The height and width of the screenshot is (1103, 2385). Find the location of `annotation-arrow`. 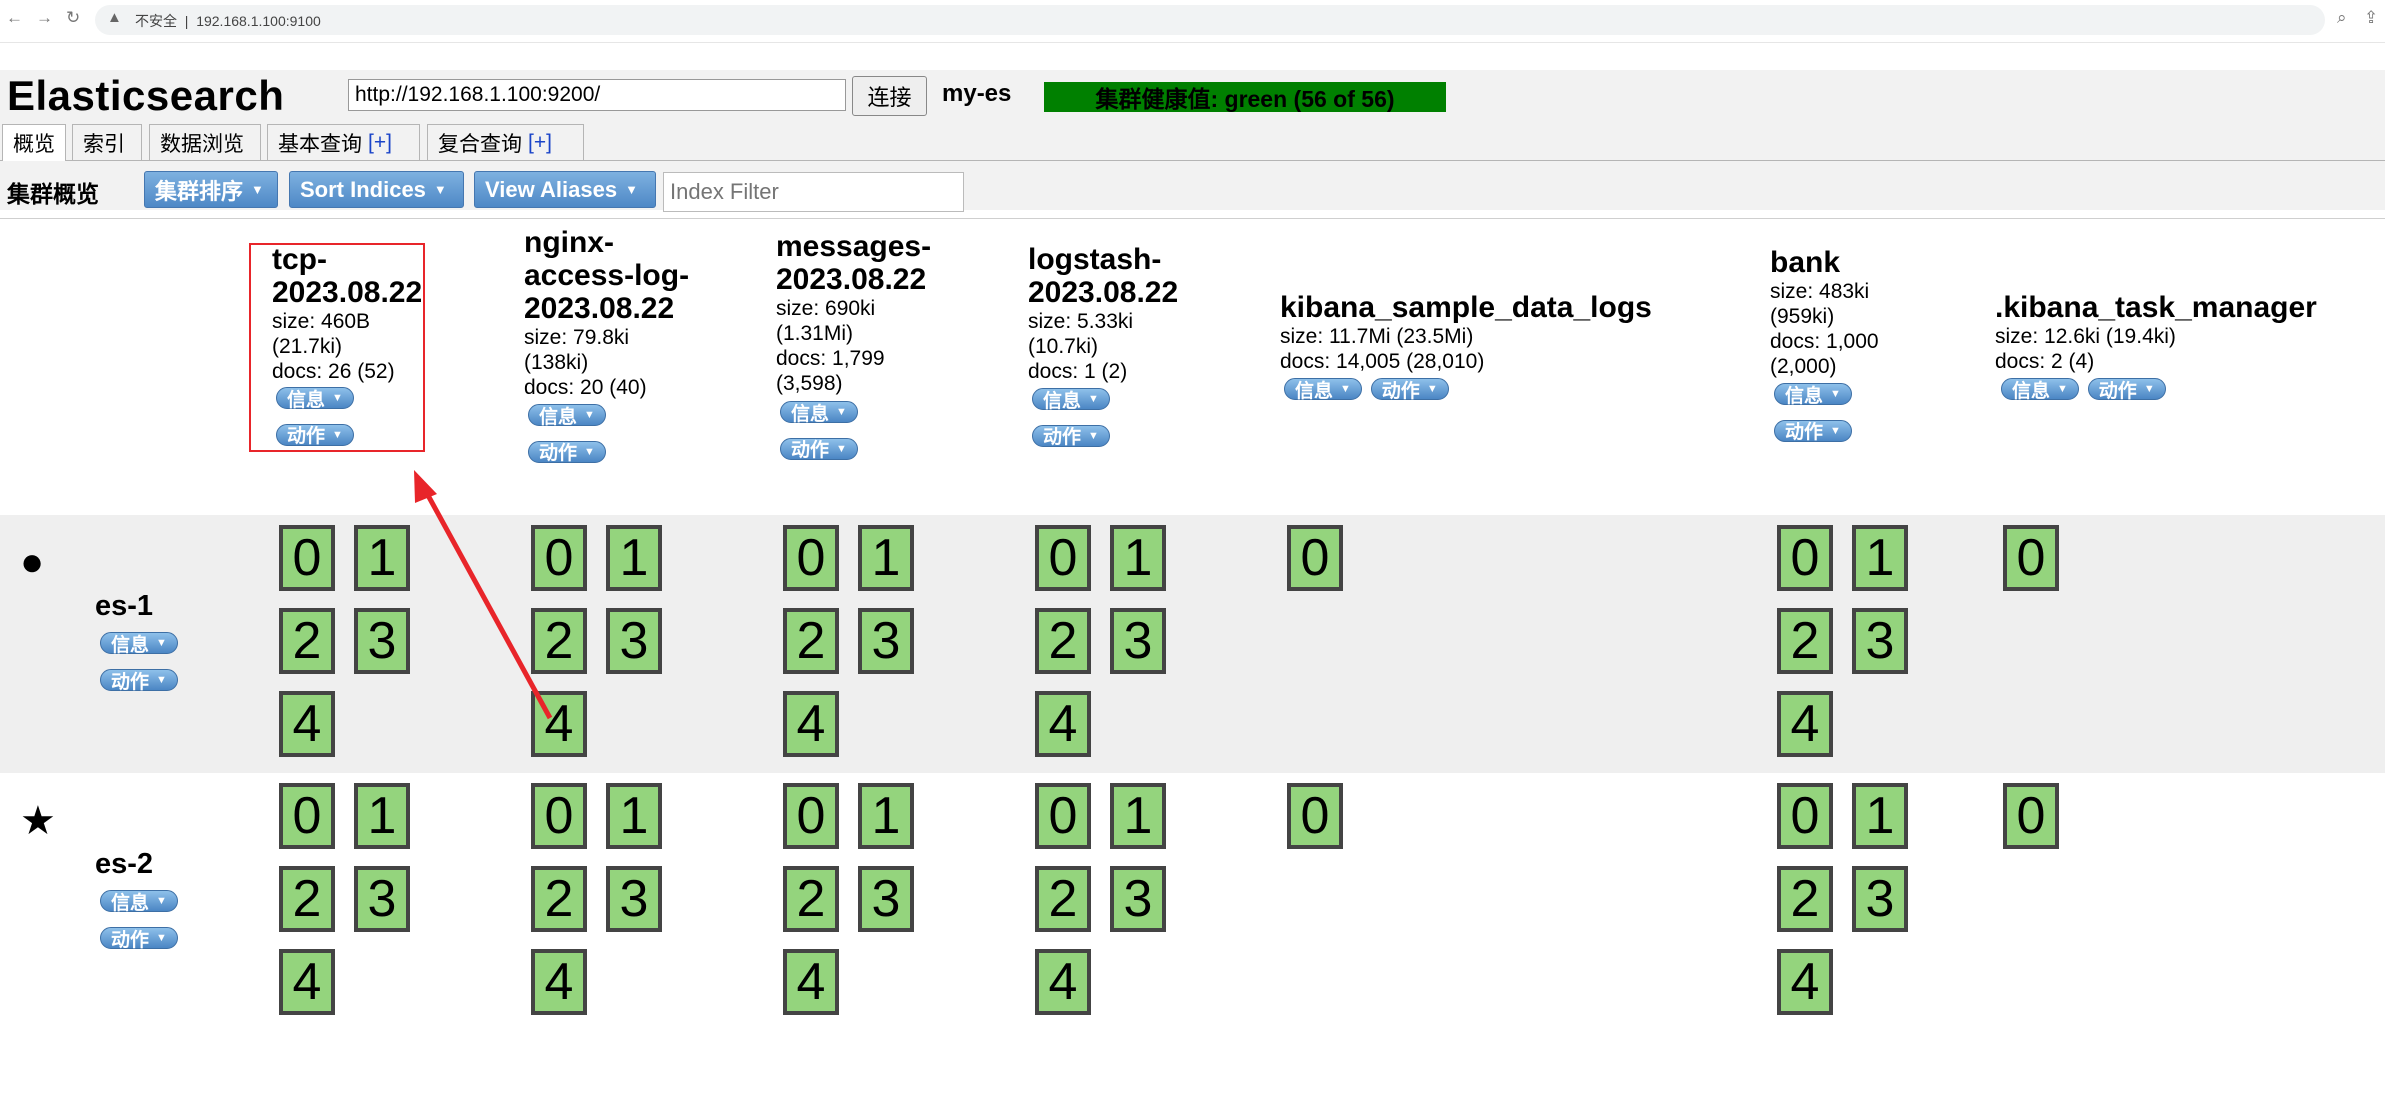

annotation-arrow is located at coordinates (487, 603).